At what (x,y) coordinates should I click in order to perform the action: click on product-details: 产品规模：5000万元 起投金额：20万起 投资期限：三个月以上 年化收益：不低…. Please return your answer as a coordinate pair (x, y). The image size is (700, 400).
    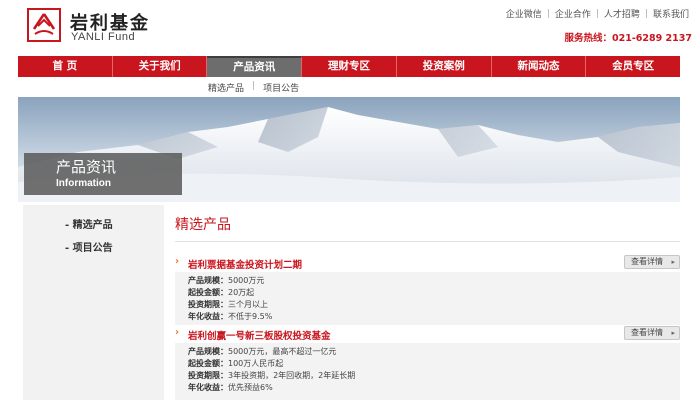
    Looking at the image, I should click on (427, 298).